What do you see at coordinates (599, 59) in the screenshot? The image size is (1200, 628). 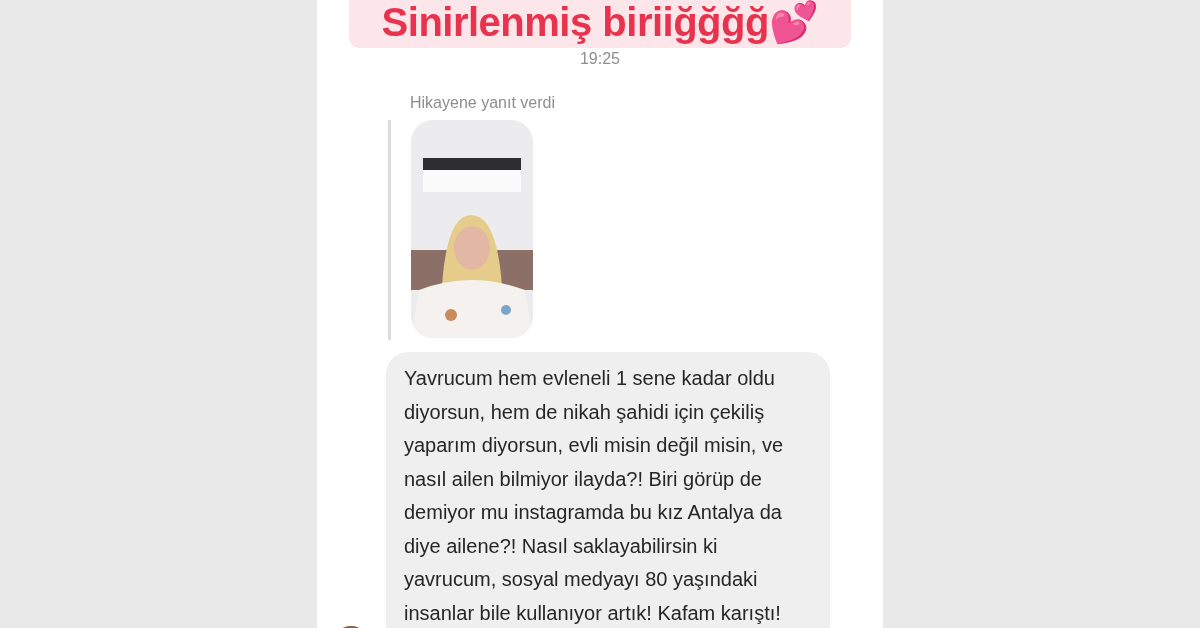 I see `timestamp: 19:25` at bounding box center [599, 59].